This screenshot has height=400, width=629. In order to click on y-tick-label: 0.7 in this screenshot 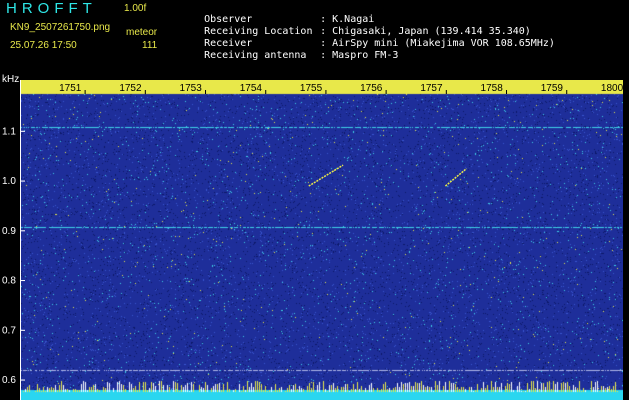, I will do `click(9, 330)`.